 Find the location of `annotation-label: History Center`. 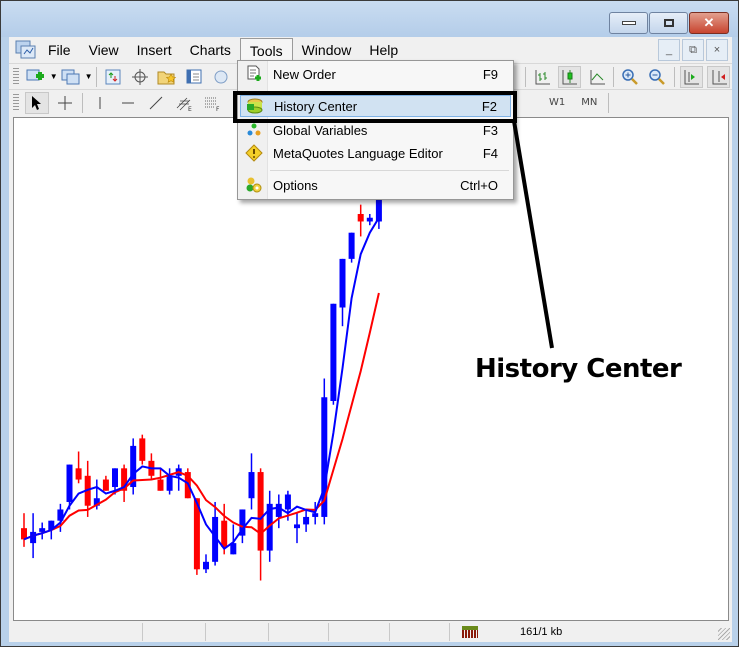

annotation-label: History Center is located at coordinates (578, 369).